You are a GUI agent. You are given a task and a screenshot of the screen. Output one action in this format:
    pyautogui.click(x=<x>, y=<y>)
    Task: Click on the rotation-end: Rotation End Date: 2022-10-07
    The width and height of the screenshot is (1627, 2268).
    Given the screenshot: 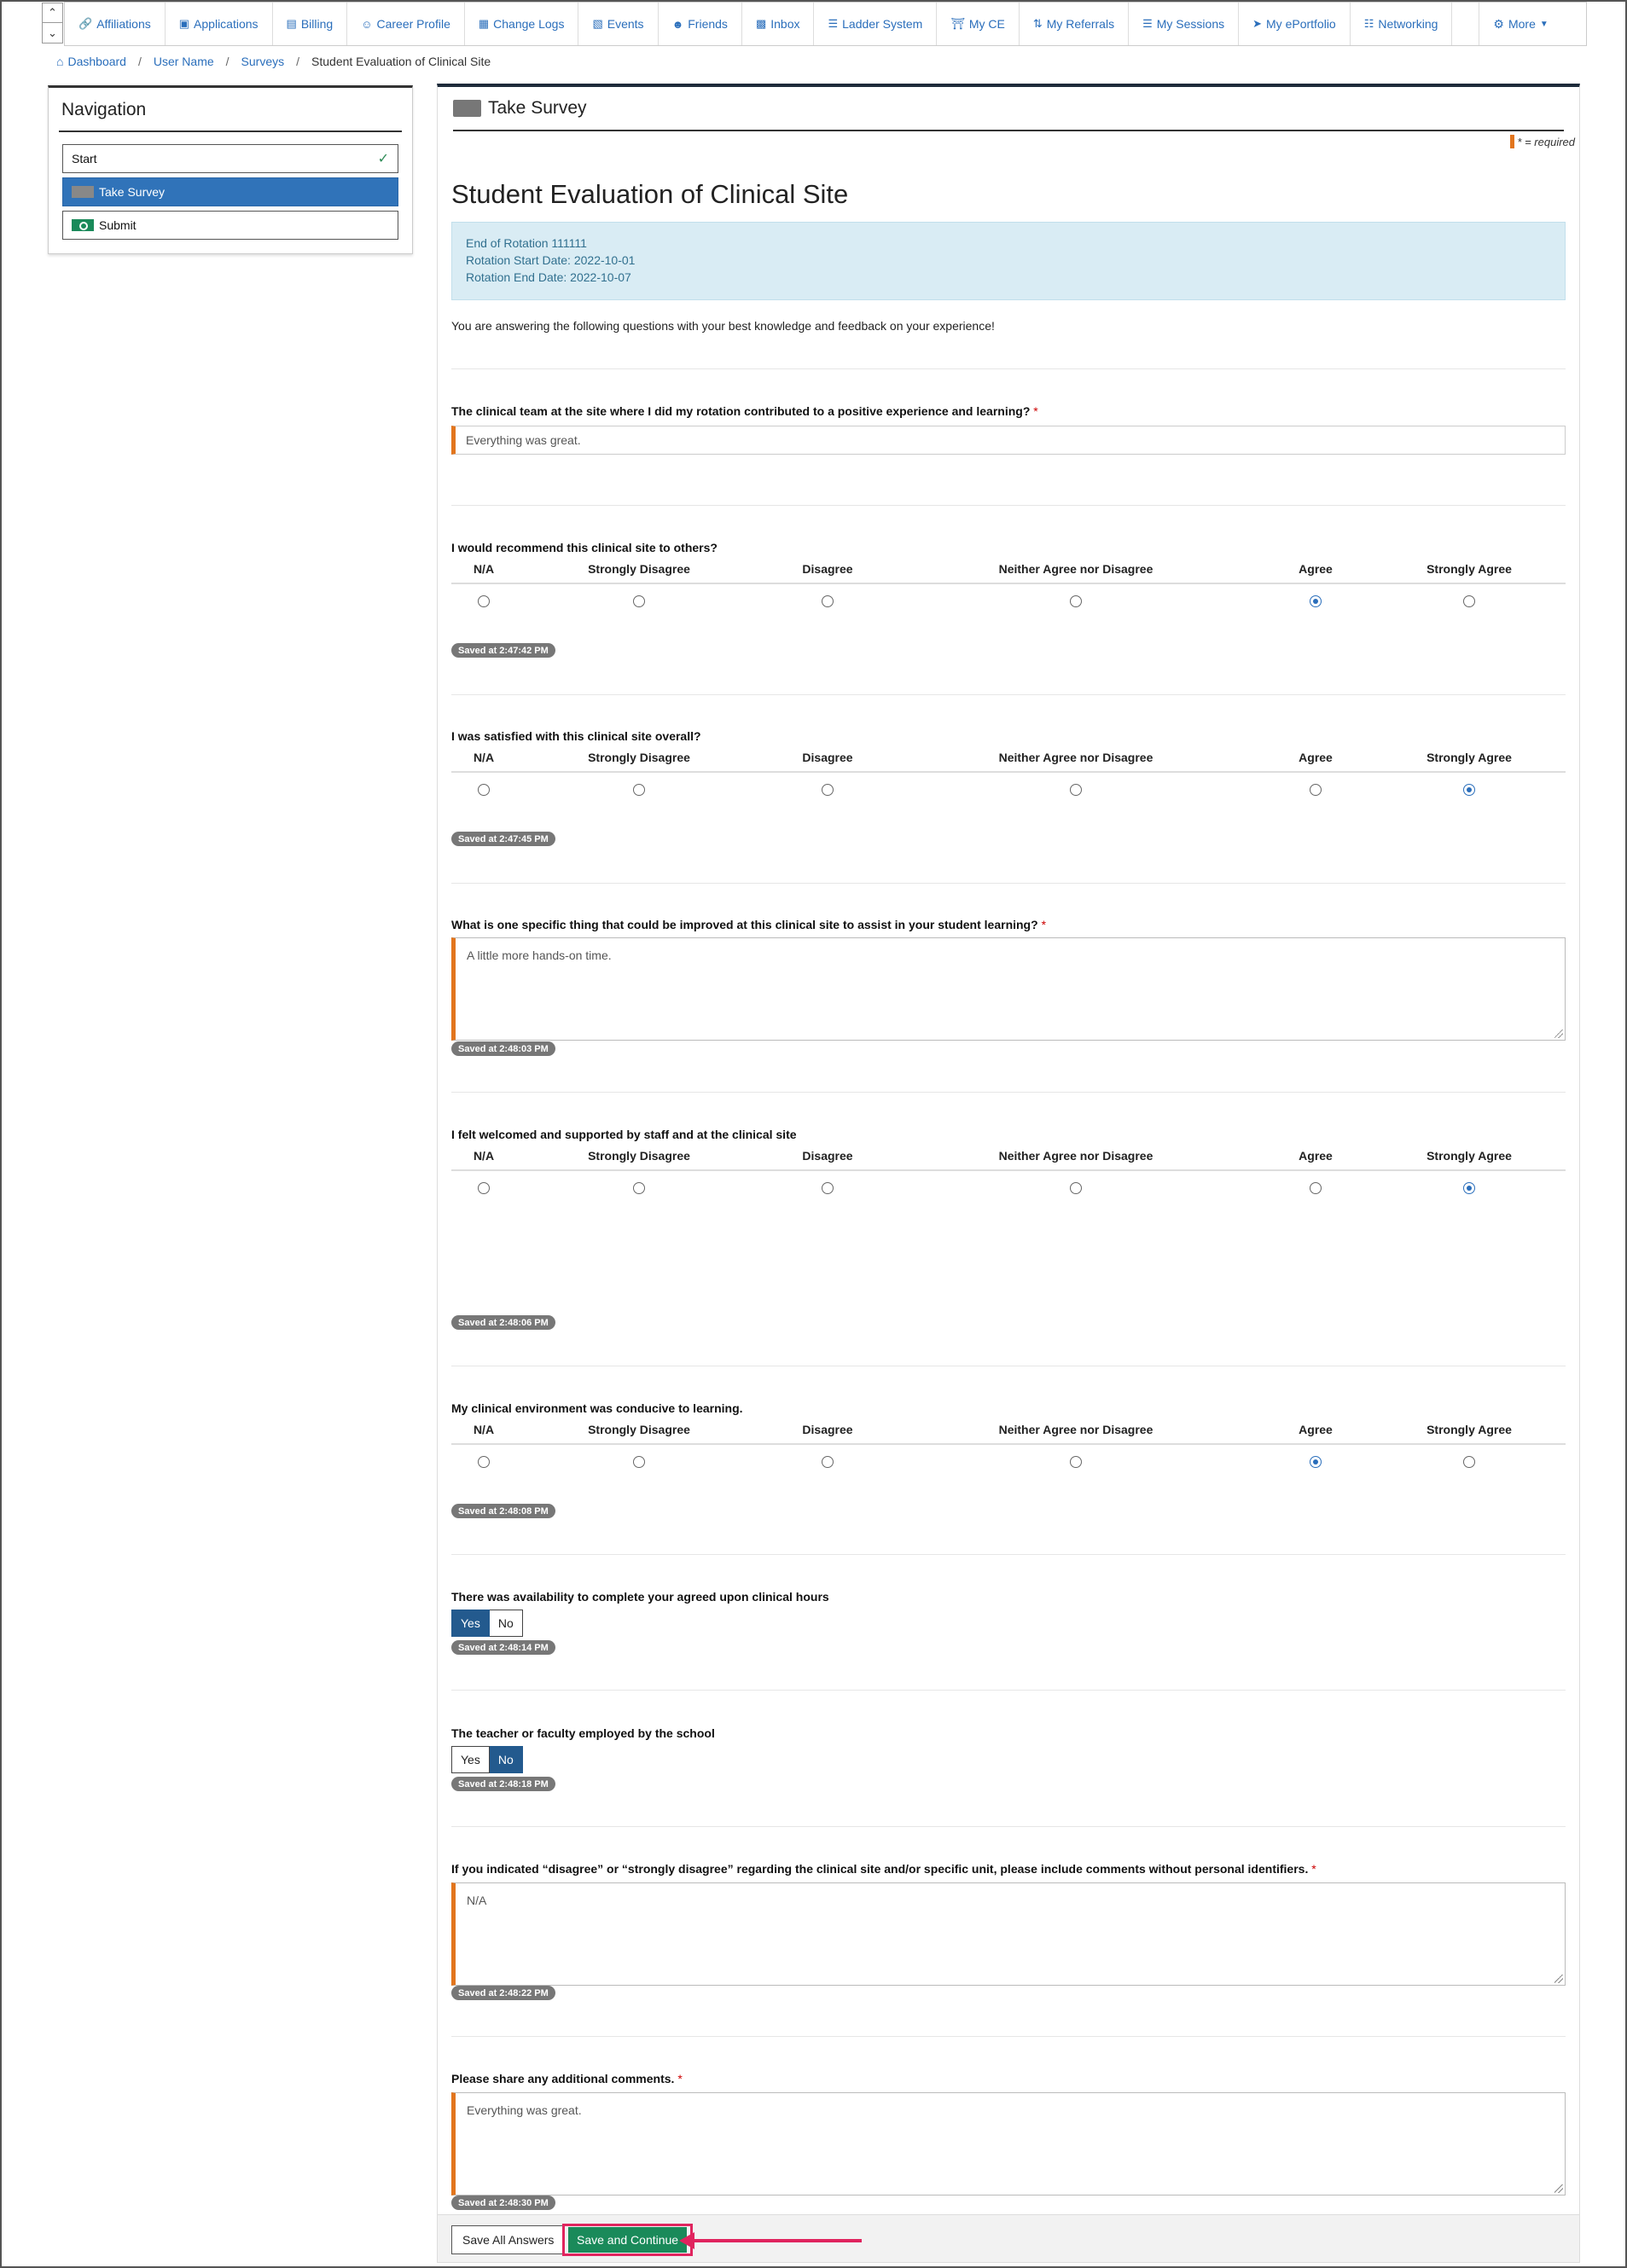 What is the action you would take?
    pyautogui.click(x=548, y=277)
    